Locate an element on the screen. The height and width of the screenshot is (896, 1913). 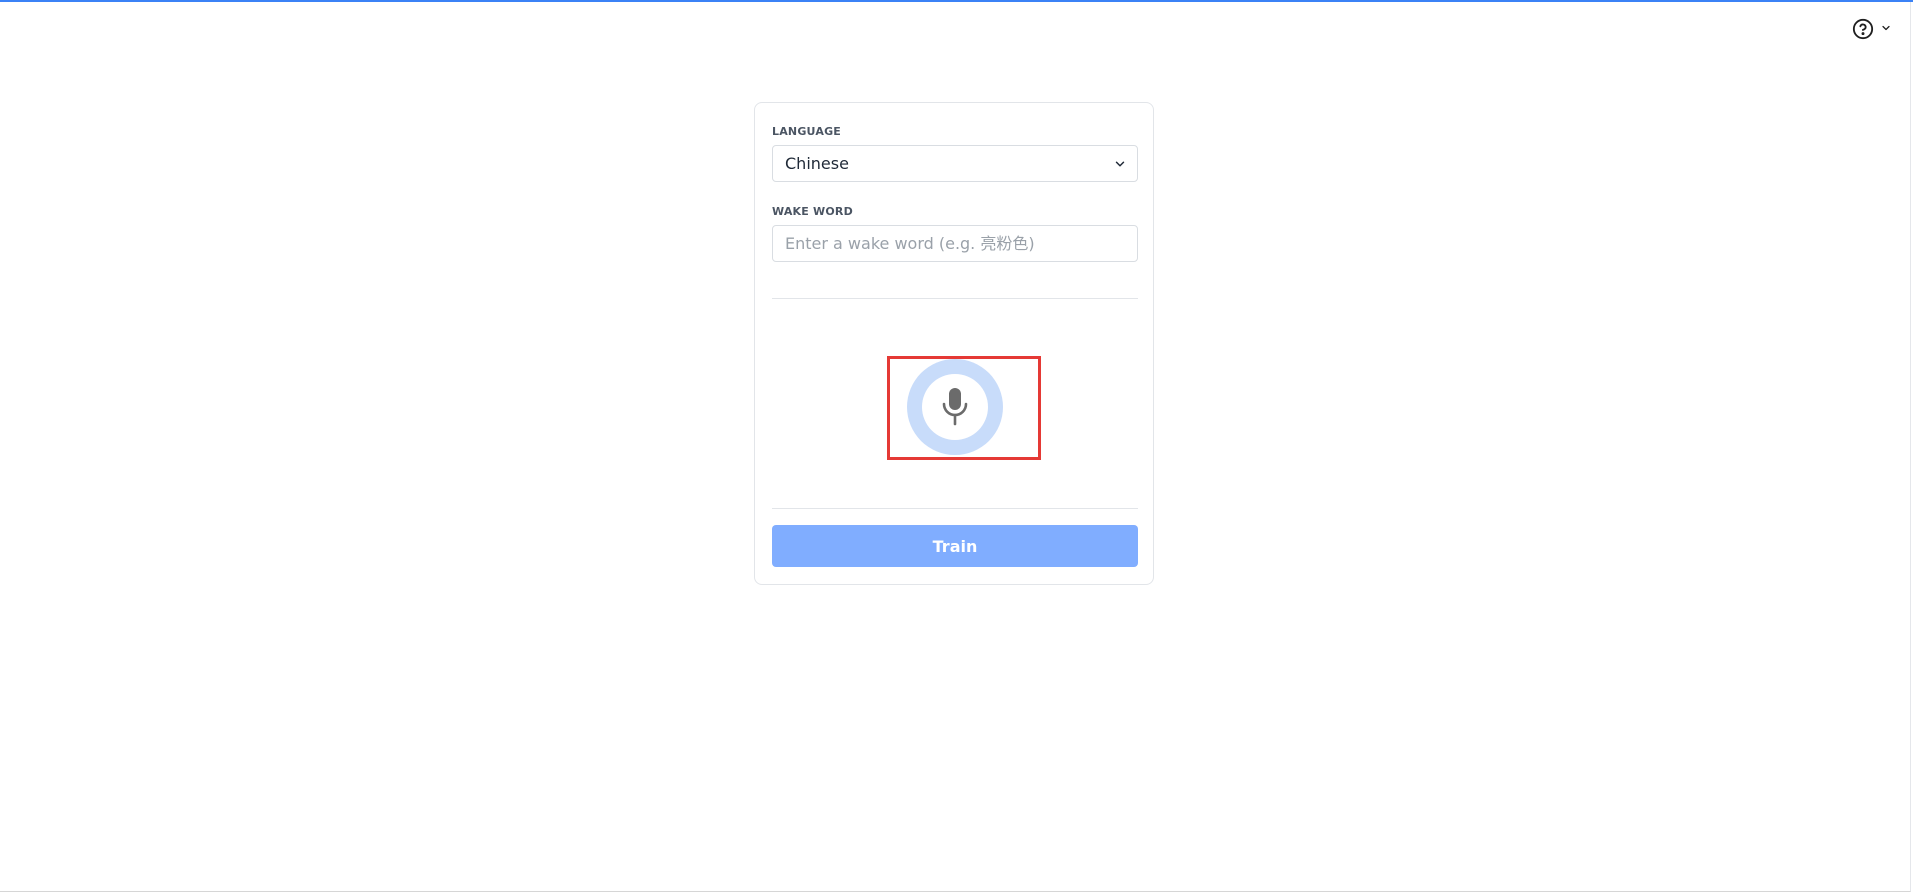
mic-button-inner is located at coordinates (955, 407).